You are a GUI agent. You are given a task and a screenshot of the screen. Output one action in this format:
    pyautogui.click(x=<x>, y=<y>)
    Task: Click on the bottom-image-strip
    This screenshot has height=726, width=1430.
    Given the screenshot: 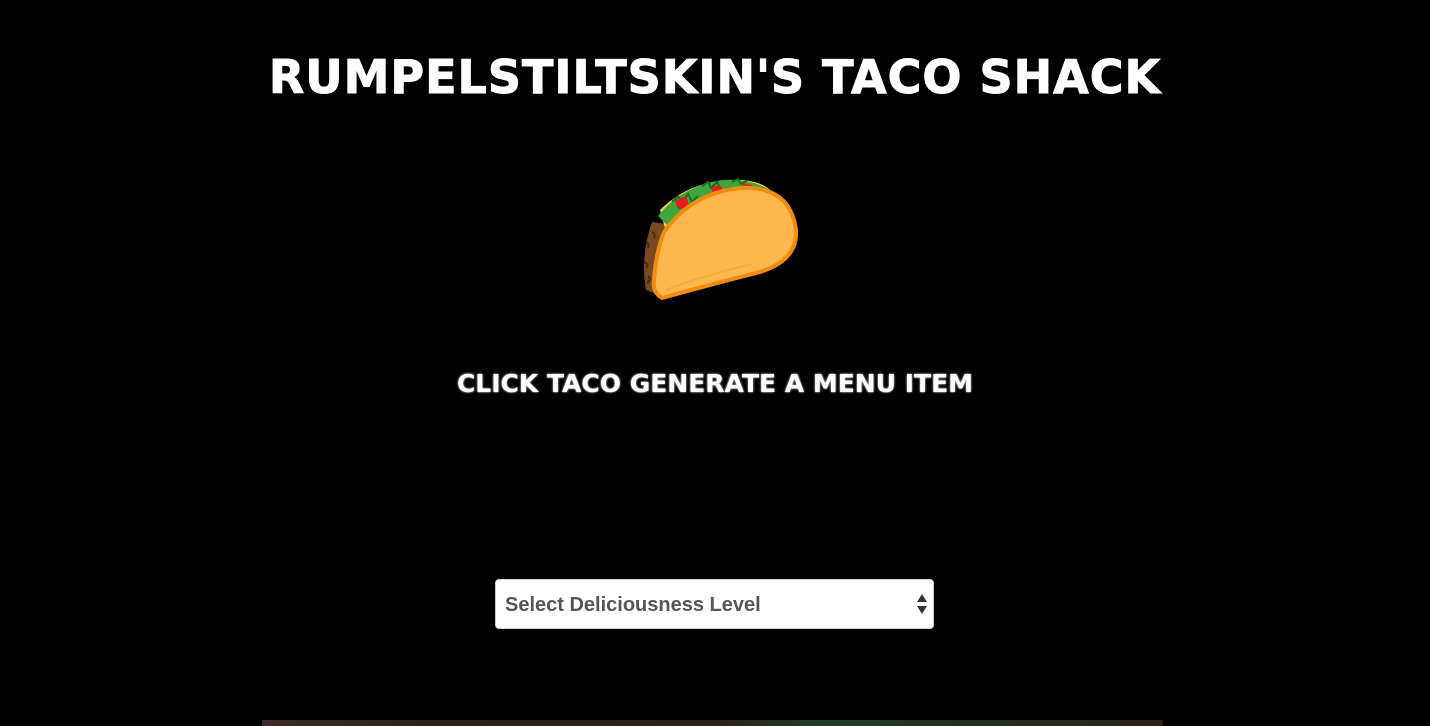 What is the action you would take?
    pyautogui.click(x=712, y=723)
    